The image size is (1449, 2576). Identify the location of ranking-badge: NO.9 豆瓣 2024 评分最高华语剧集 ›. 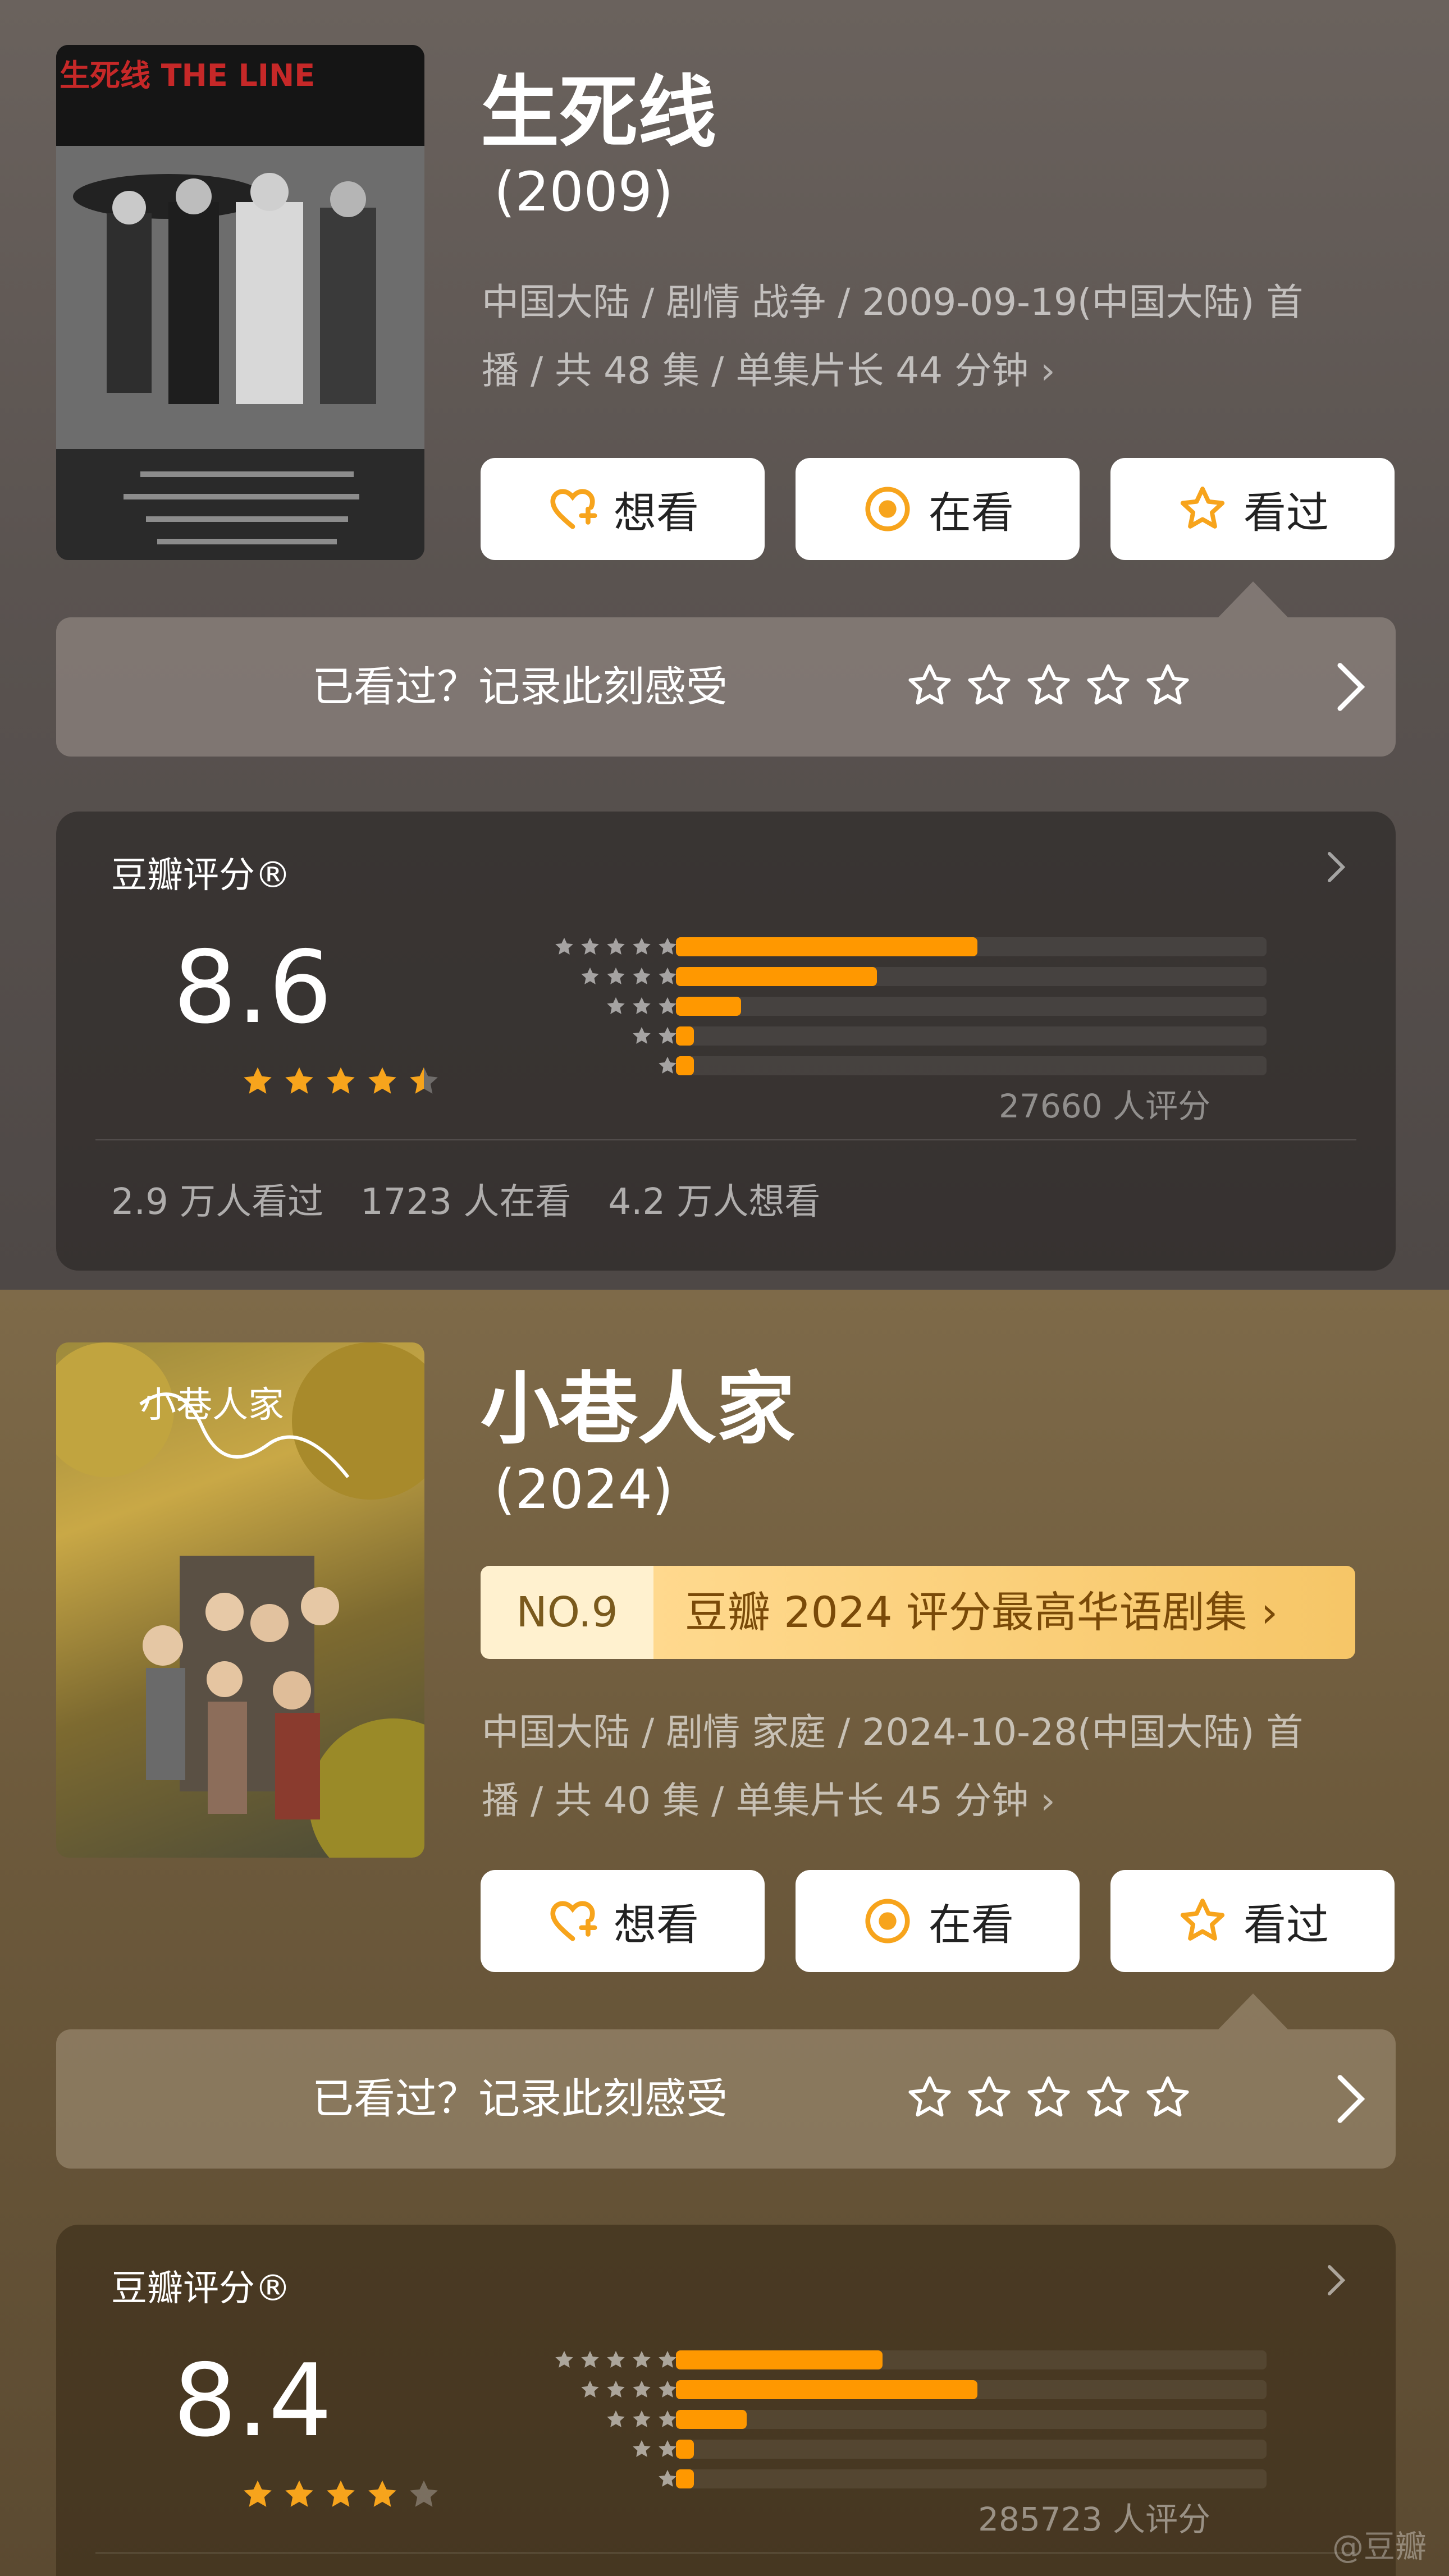
(918, 1612).